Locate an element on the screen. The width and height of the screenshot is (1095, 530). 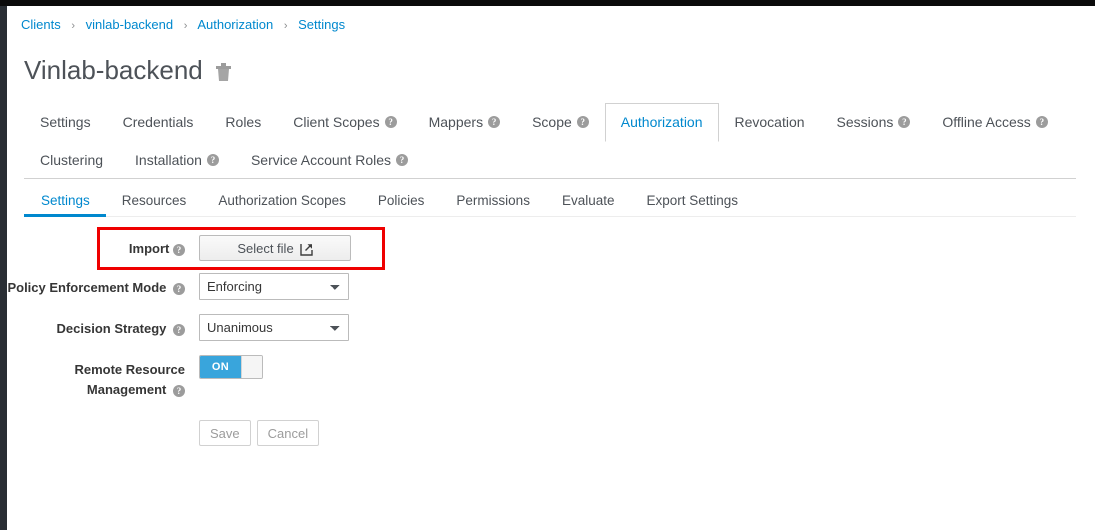
subtab-permissions: Permissions is located at coordinates (493, 202).